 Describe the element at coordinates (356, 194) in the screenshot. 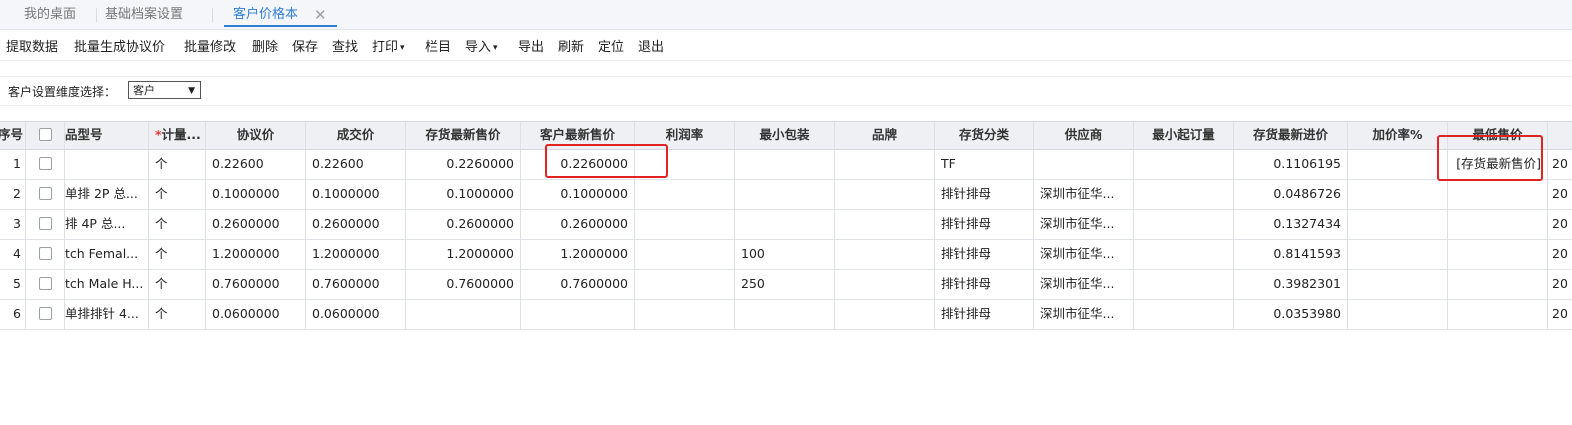

I see `cell-deal-price: 0.1000000` at that location.